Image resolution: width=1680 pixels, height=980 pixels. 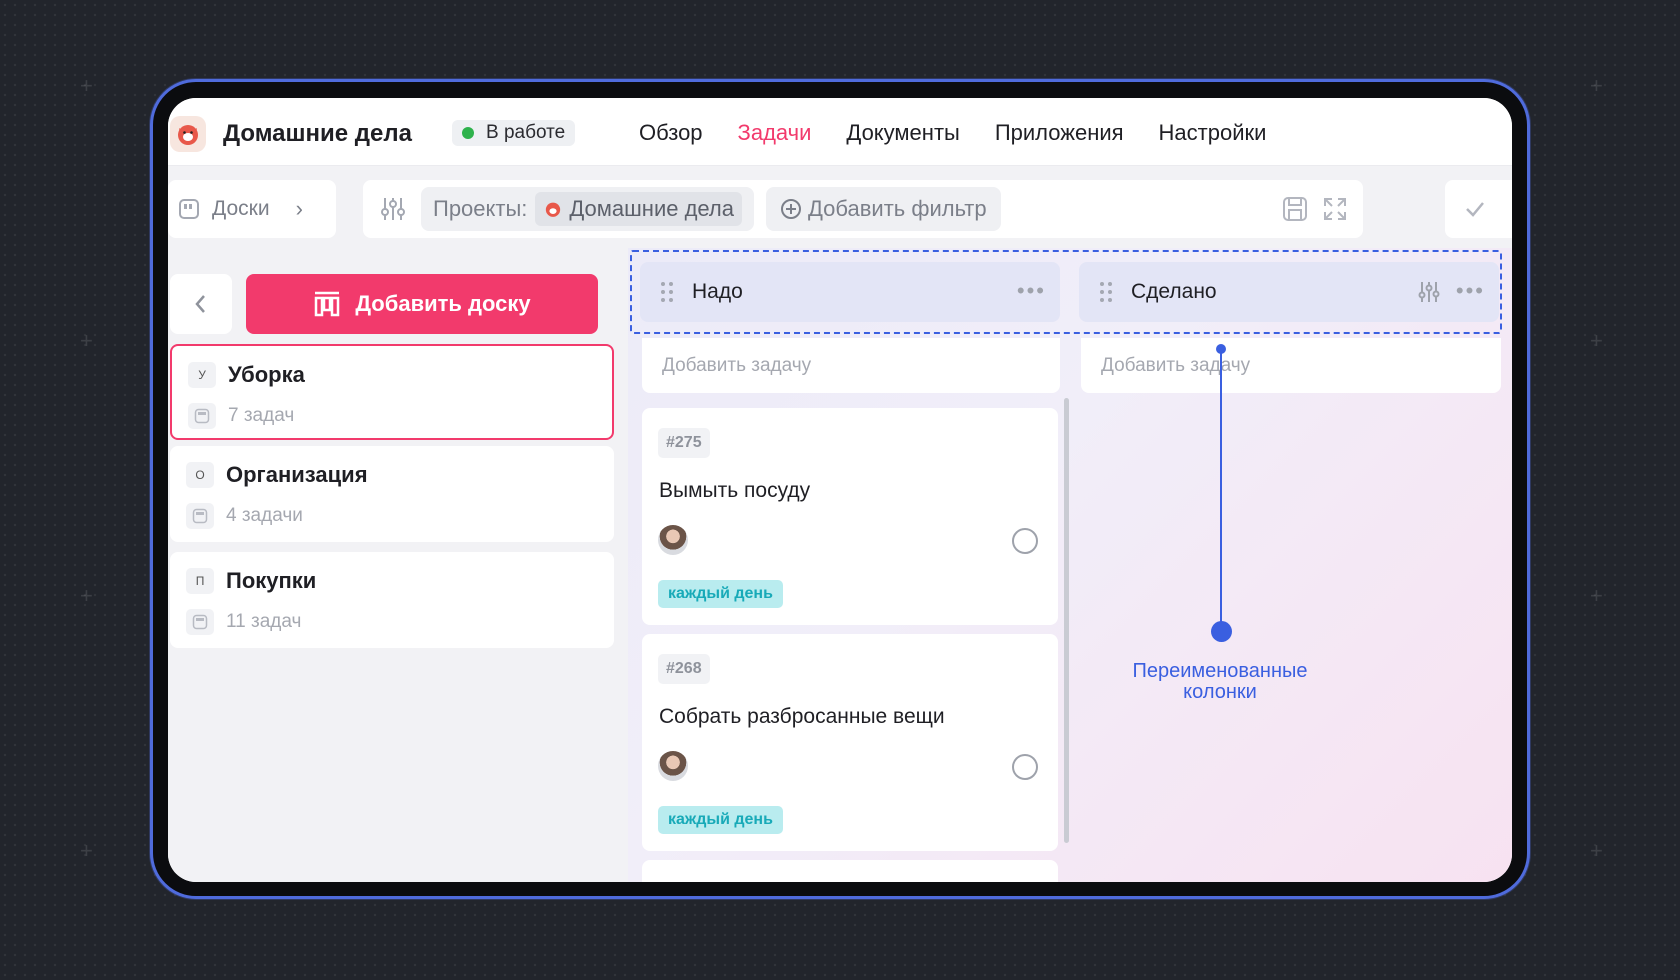 What do you see at coordinates (1475, 209) in the screenshot?
I see `check-icon` at bounding box center [1475, 209].